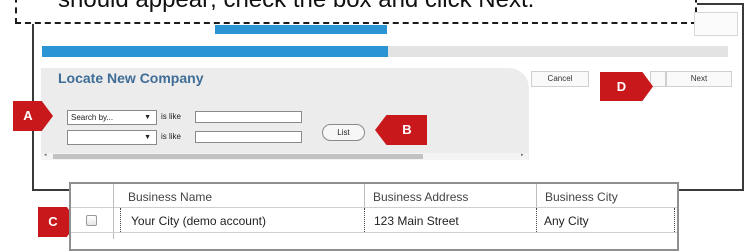  What do you see at coordinates (720, 4) in the screenshot?
I see `screenshot-frame-top` at bounding box center [720, 4].